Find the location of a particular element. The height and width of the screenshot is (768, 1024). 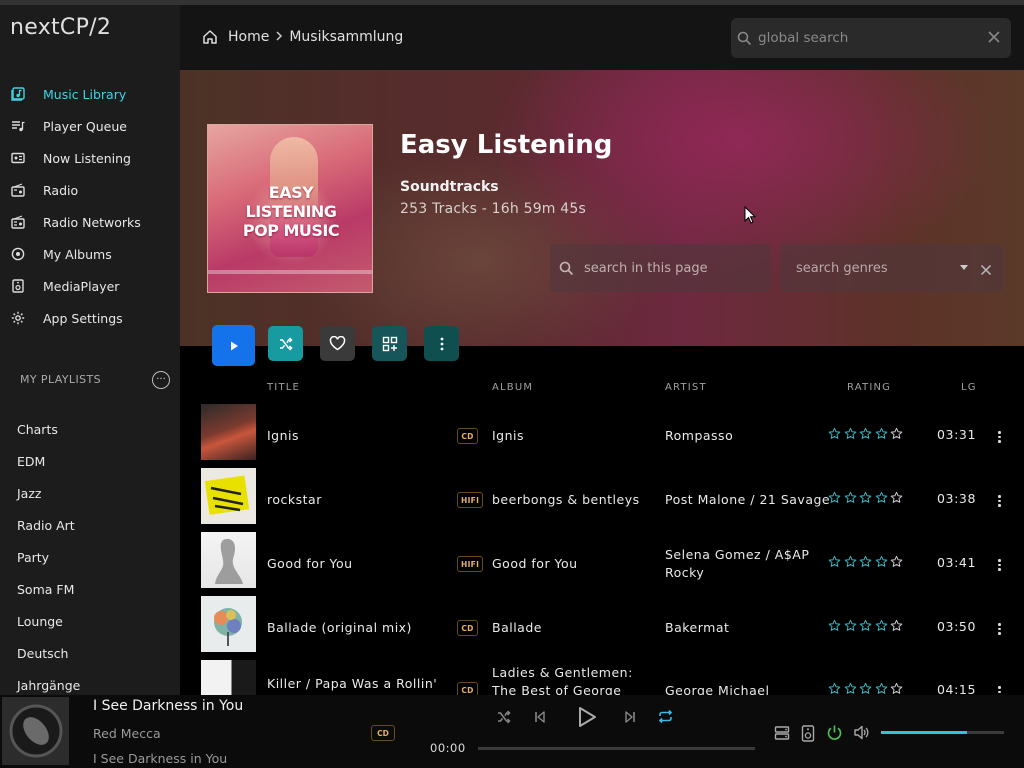

track-album: Ladies & Gentlemen: The Best of George is located at coordinates (572, 679).